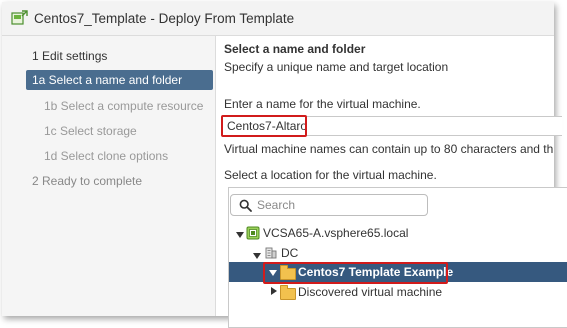 This screenshot has width=567, height=328. I want to click on chevron-right-icon, so click(274, 291).